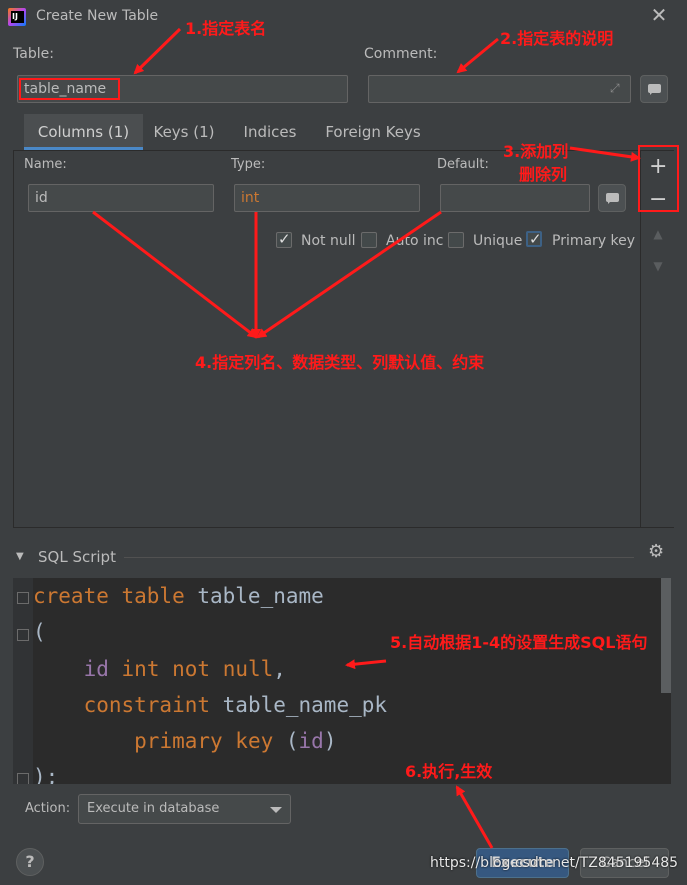 The height and width of the screenshot is (885, 687). What do you see at coordinates (23, 681) in the screenshot?
I see `editor-gutter` at bounding box center [23, 681].